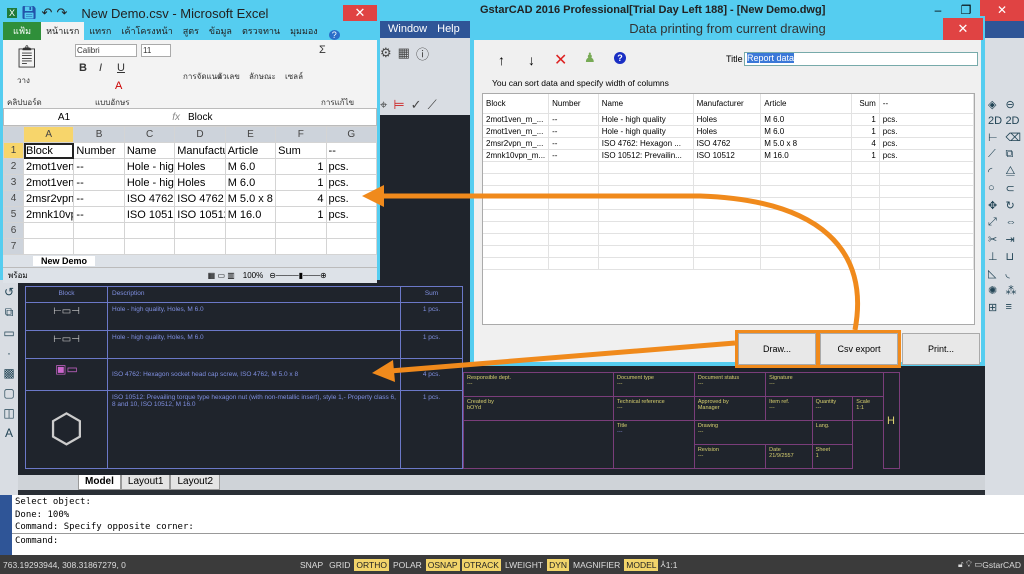 This screenshot has width=1024, height=574. What do you see at coordinates (13, 198) in the screenshot?
I see `row-header: 4` at bounding box center [13, 198].